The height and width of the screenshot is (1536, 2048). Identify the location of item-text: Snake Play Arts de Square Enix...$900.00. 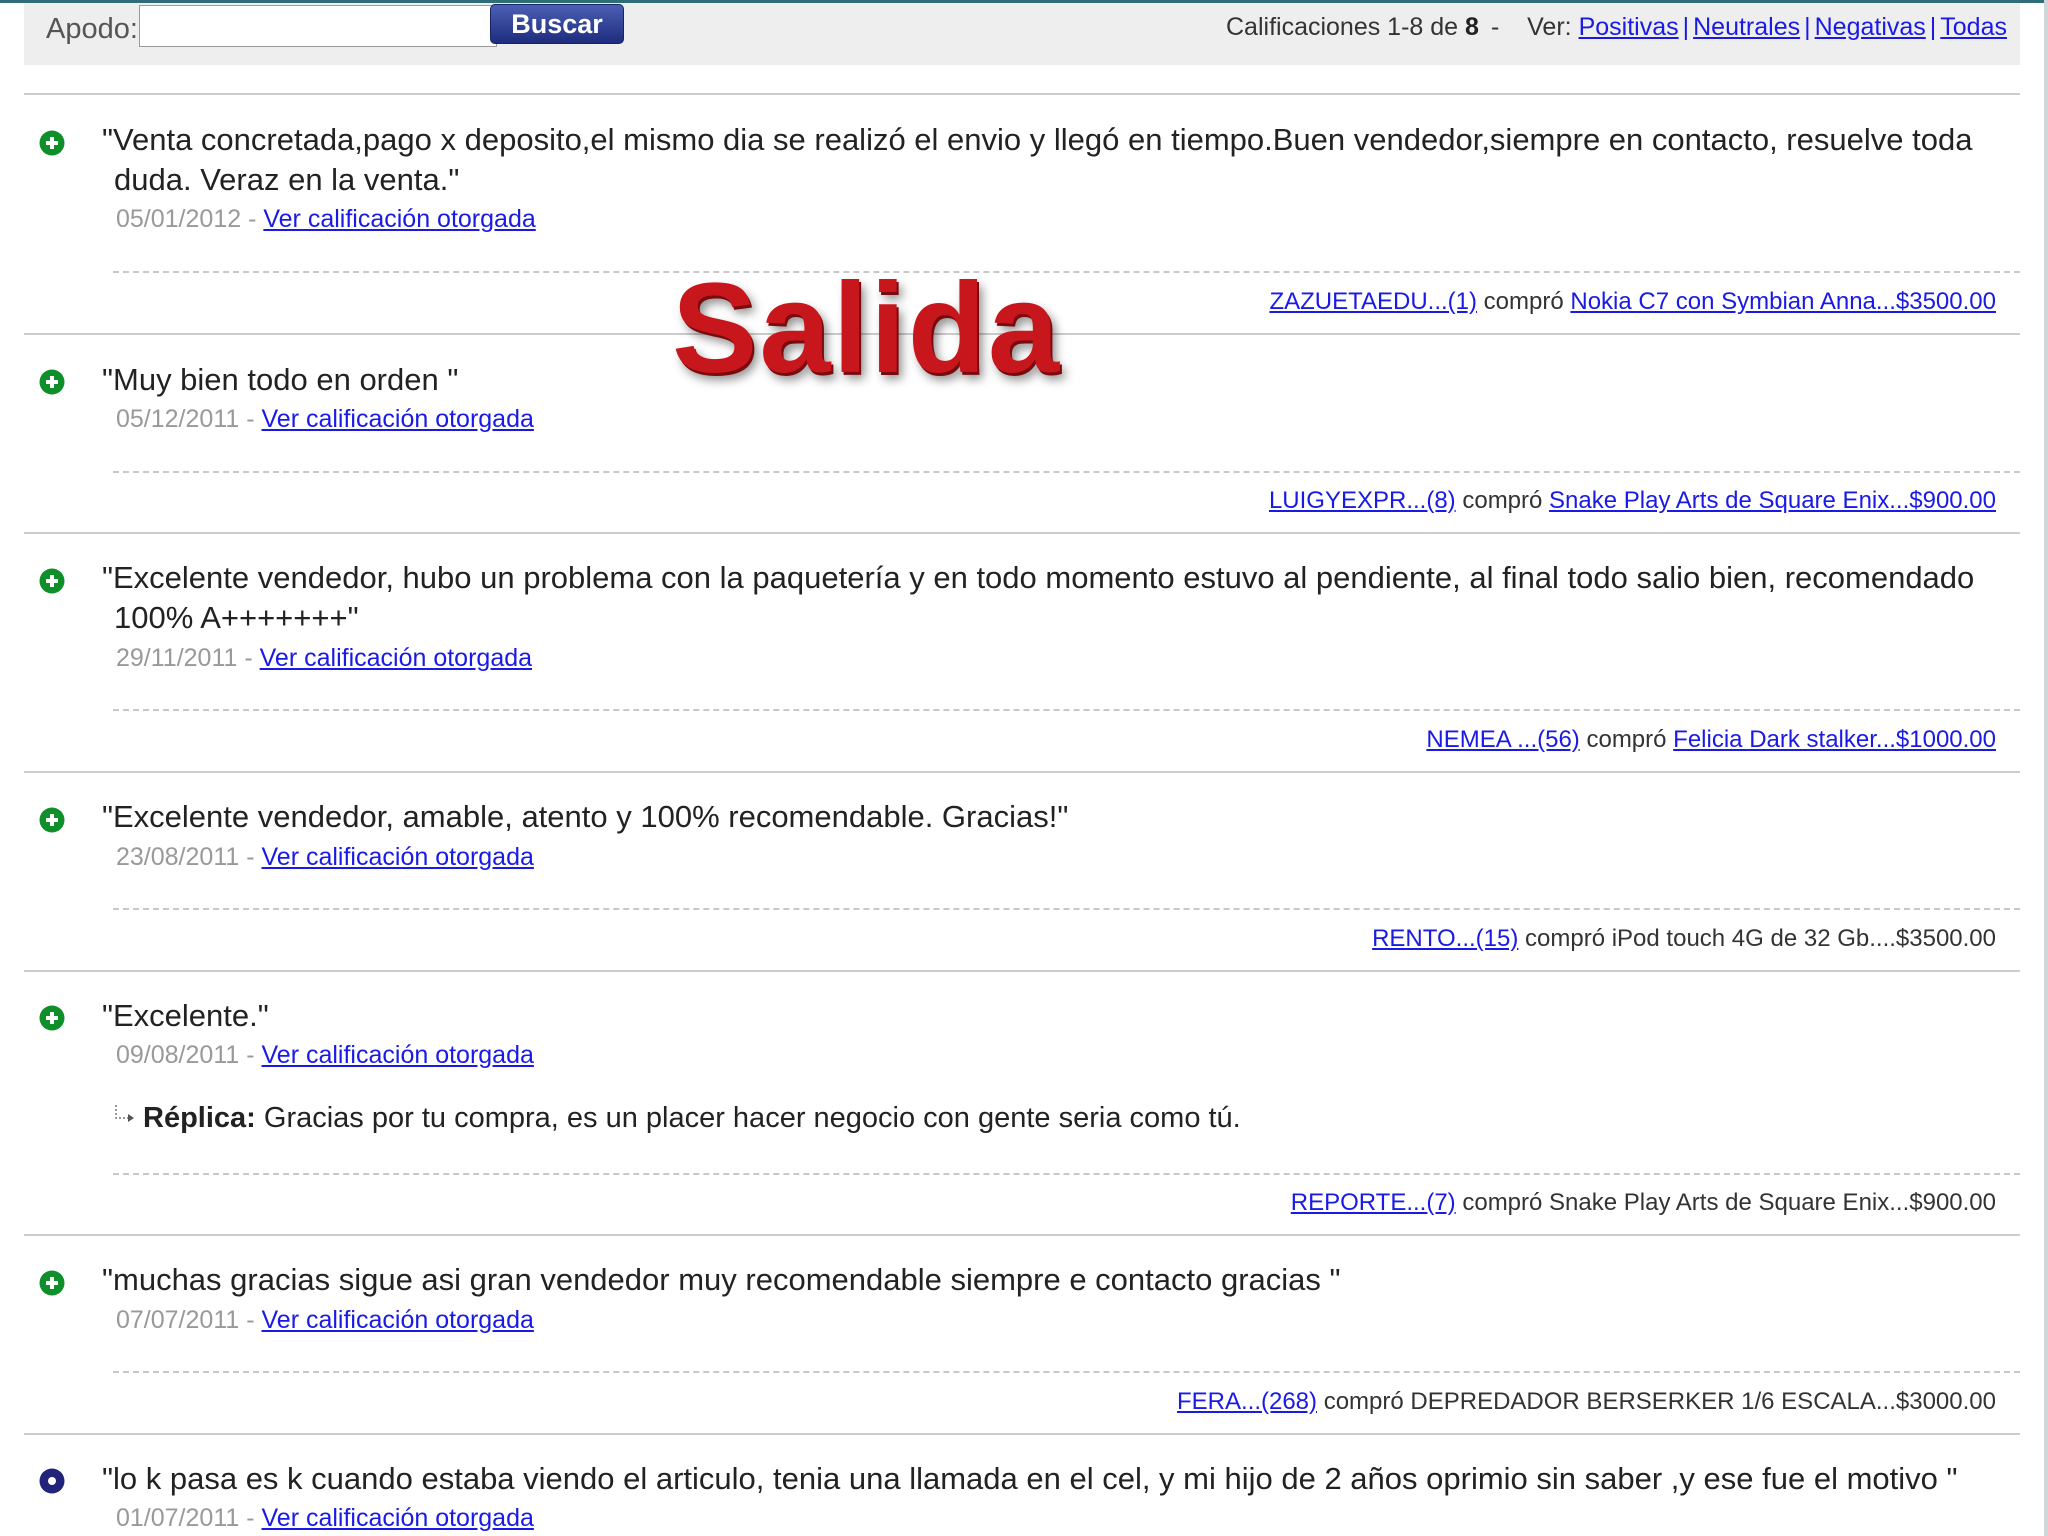
(1772, 1202).